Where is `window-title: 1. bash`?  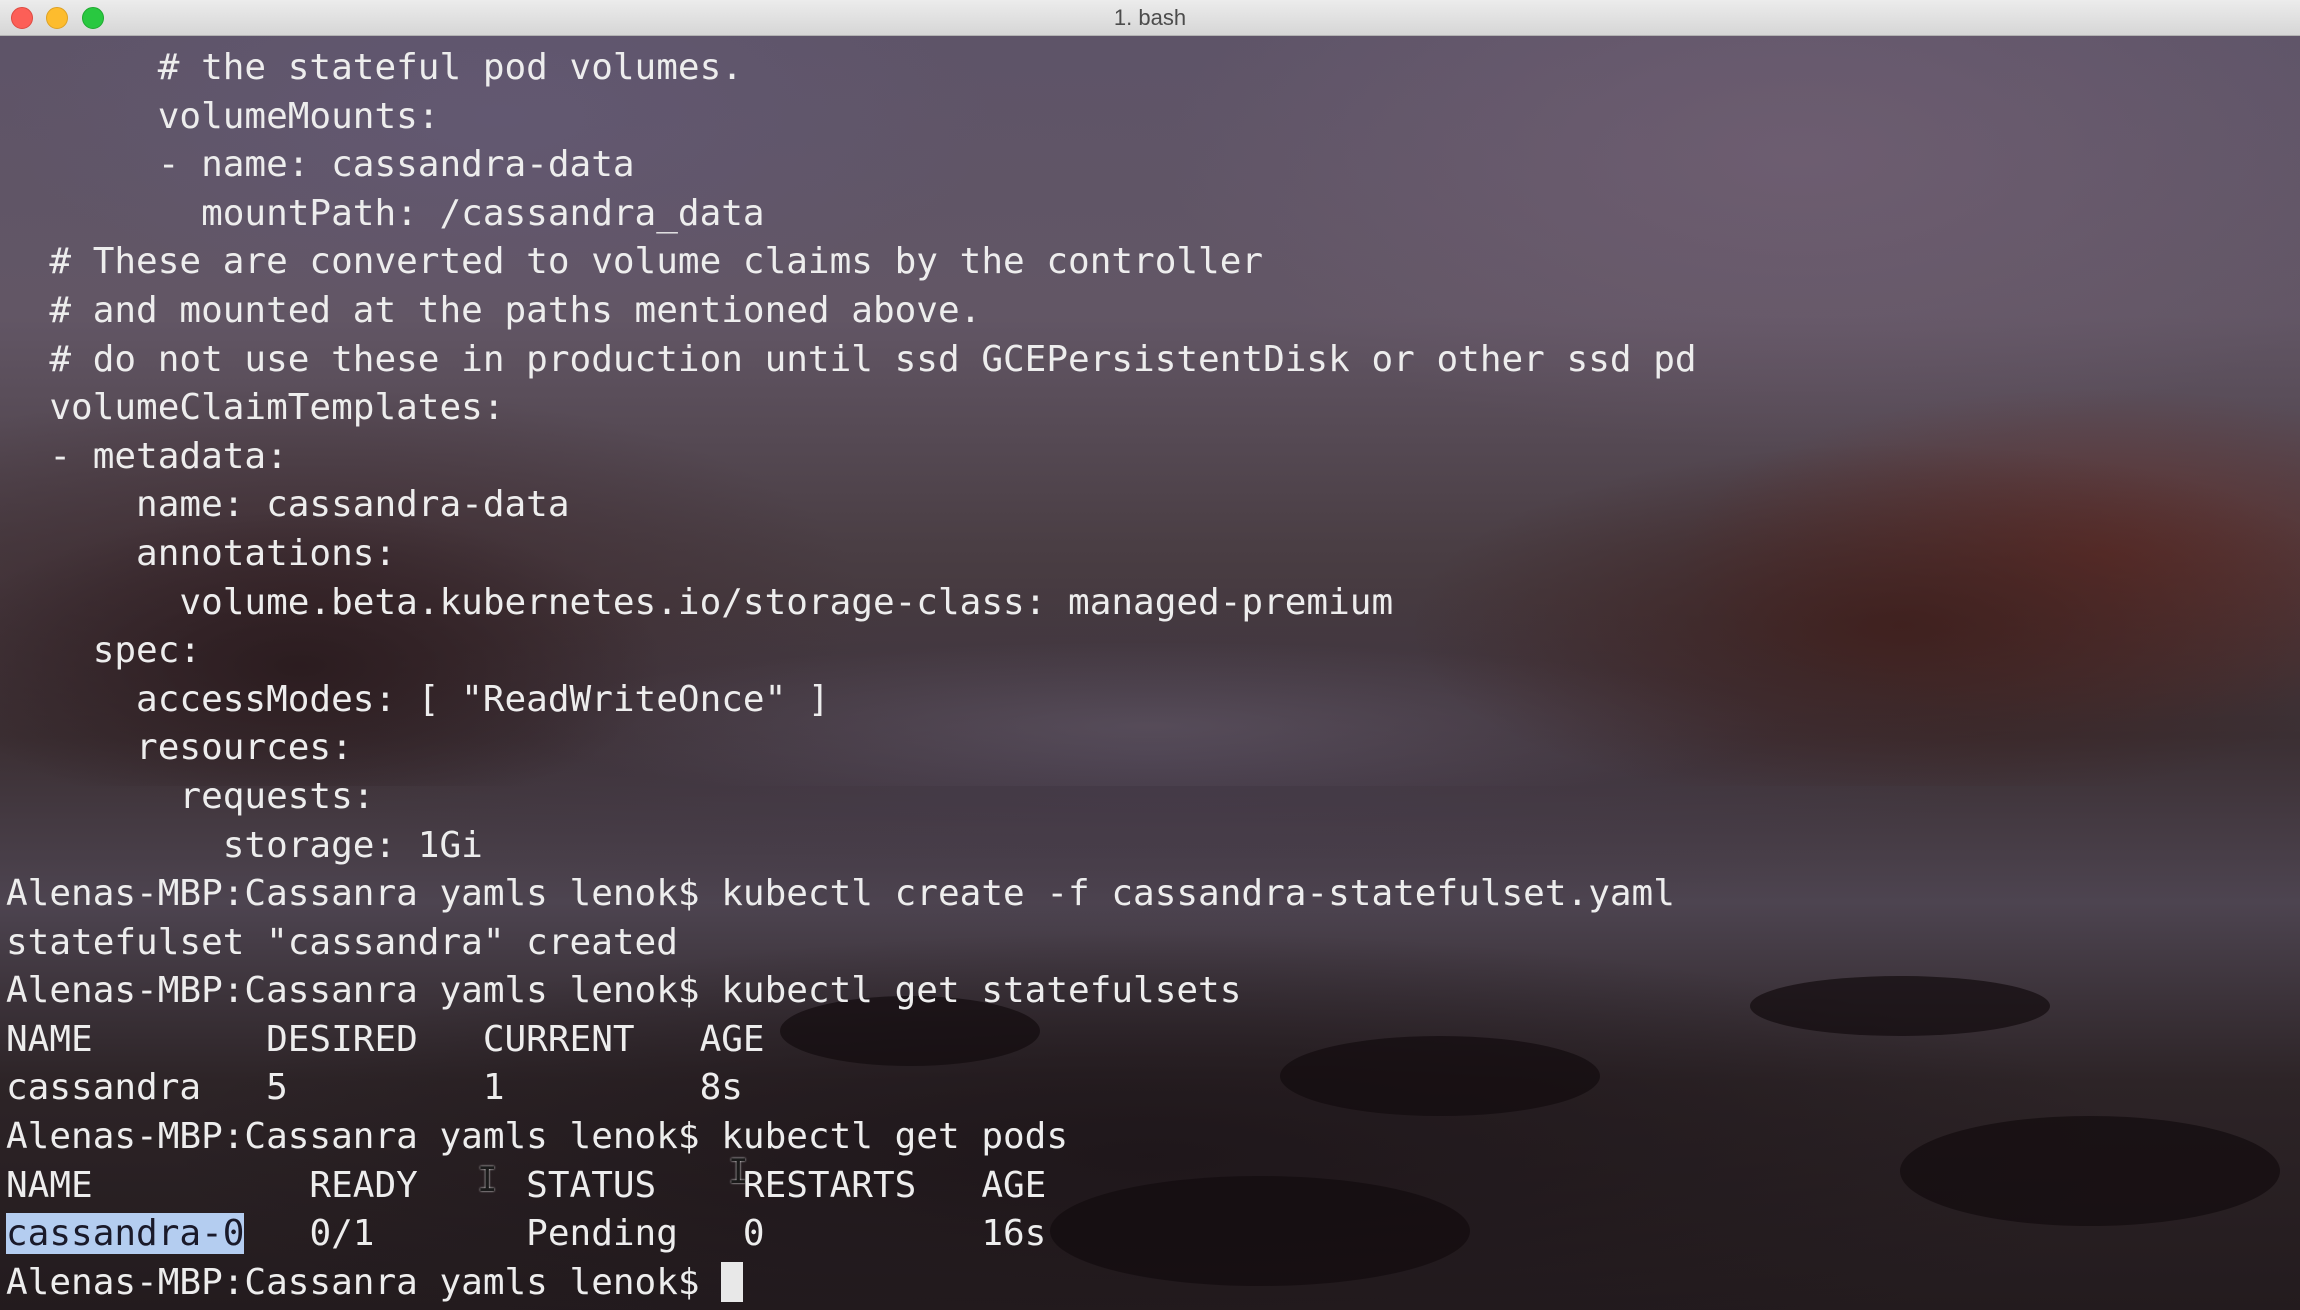 window-title: 1. bash is located at coordinates (1150, 17).